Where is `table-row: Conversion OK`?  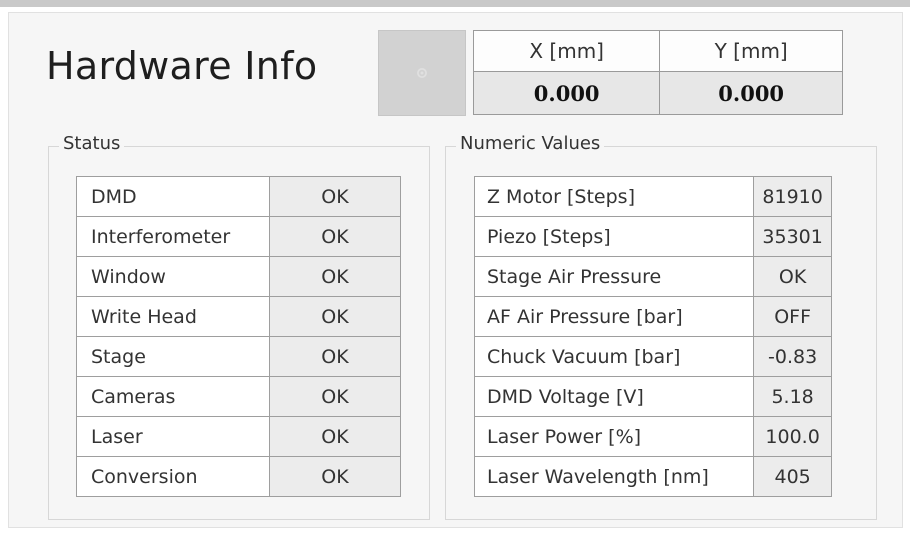
table-row: Conversion OK is located at coordinates (239, 476).